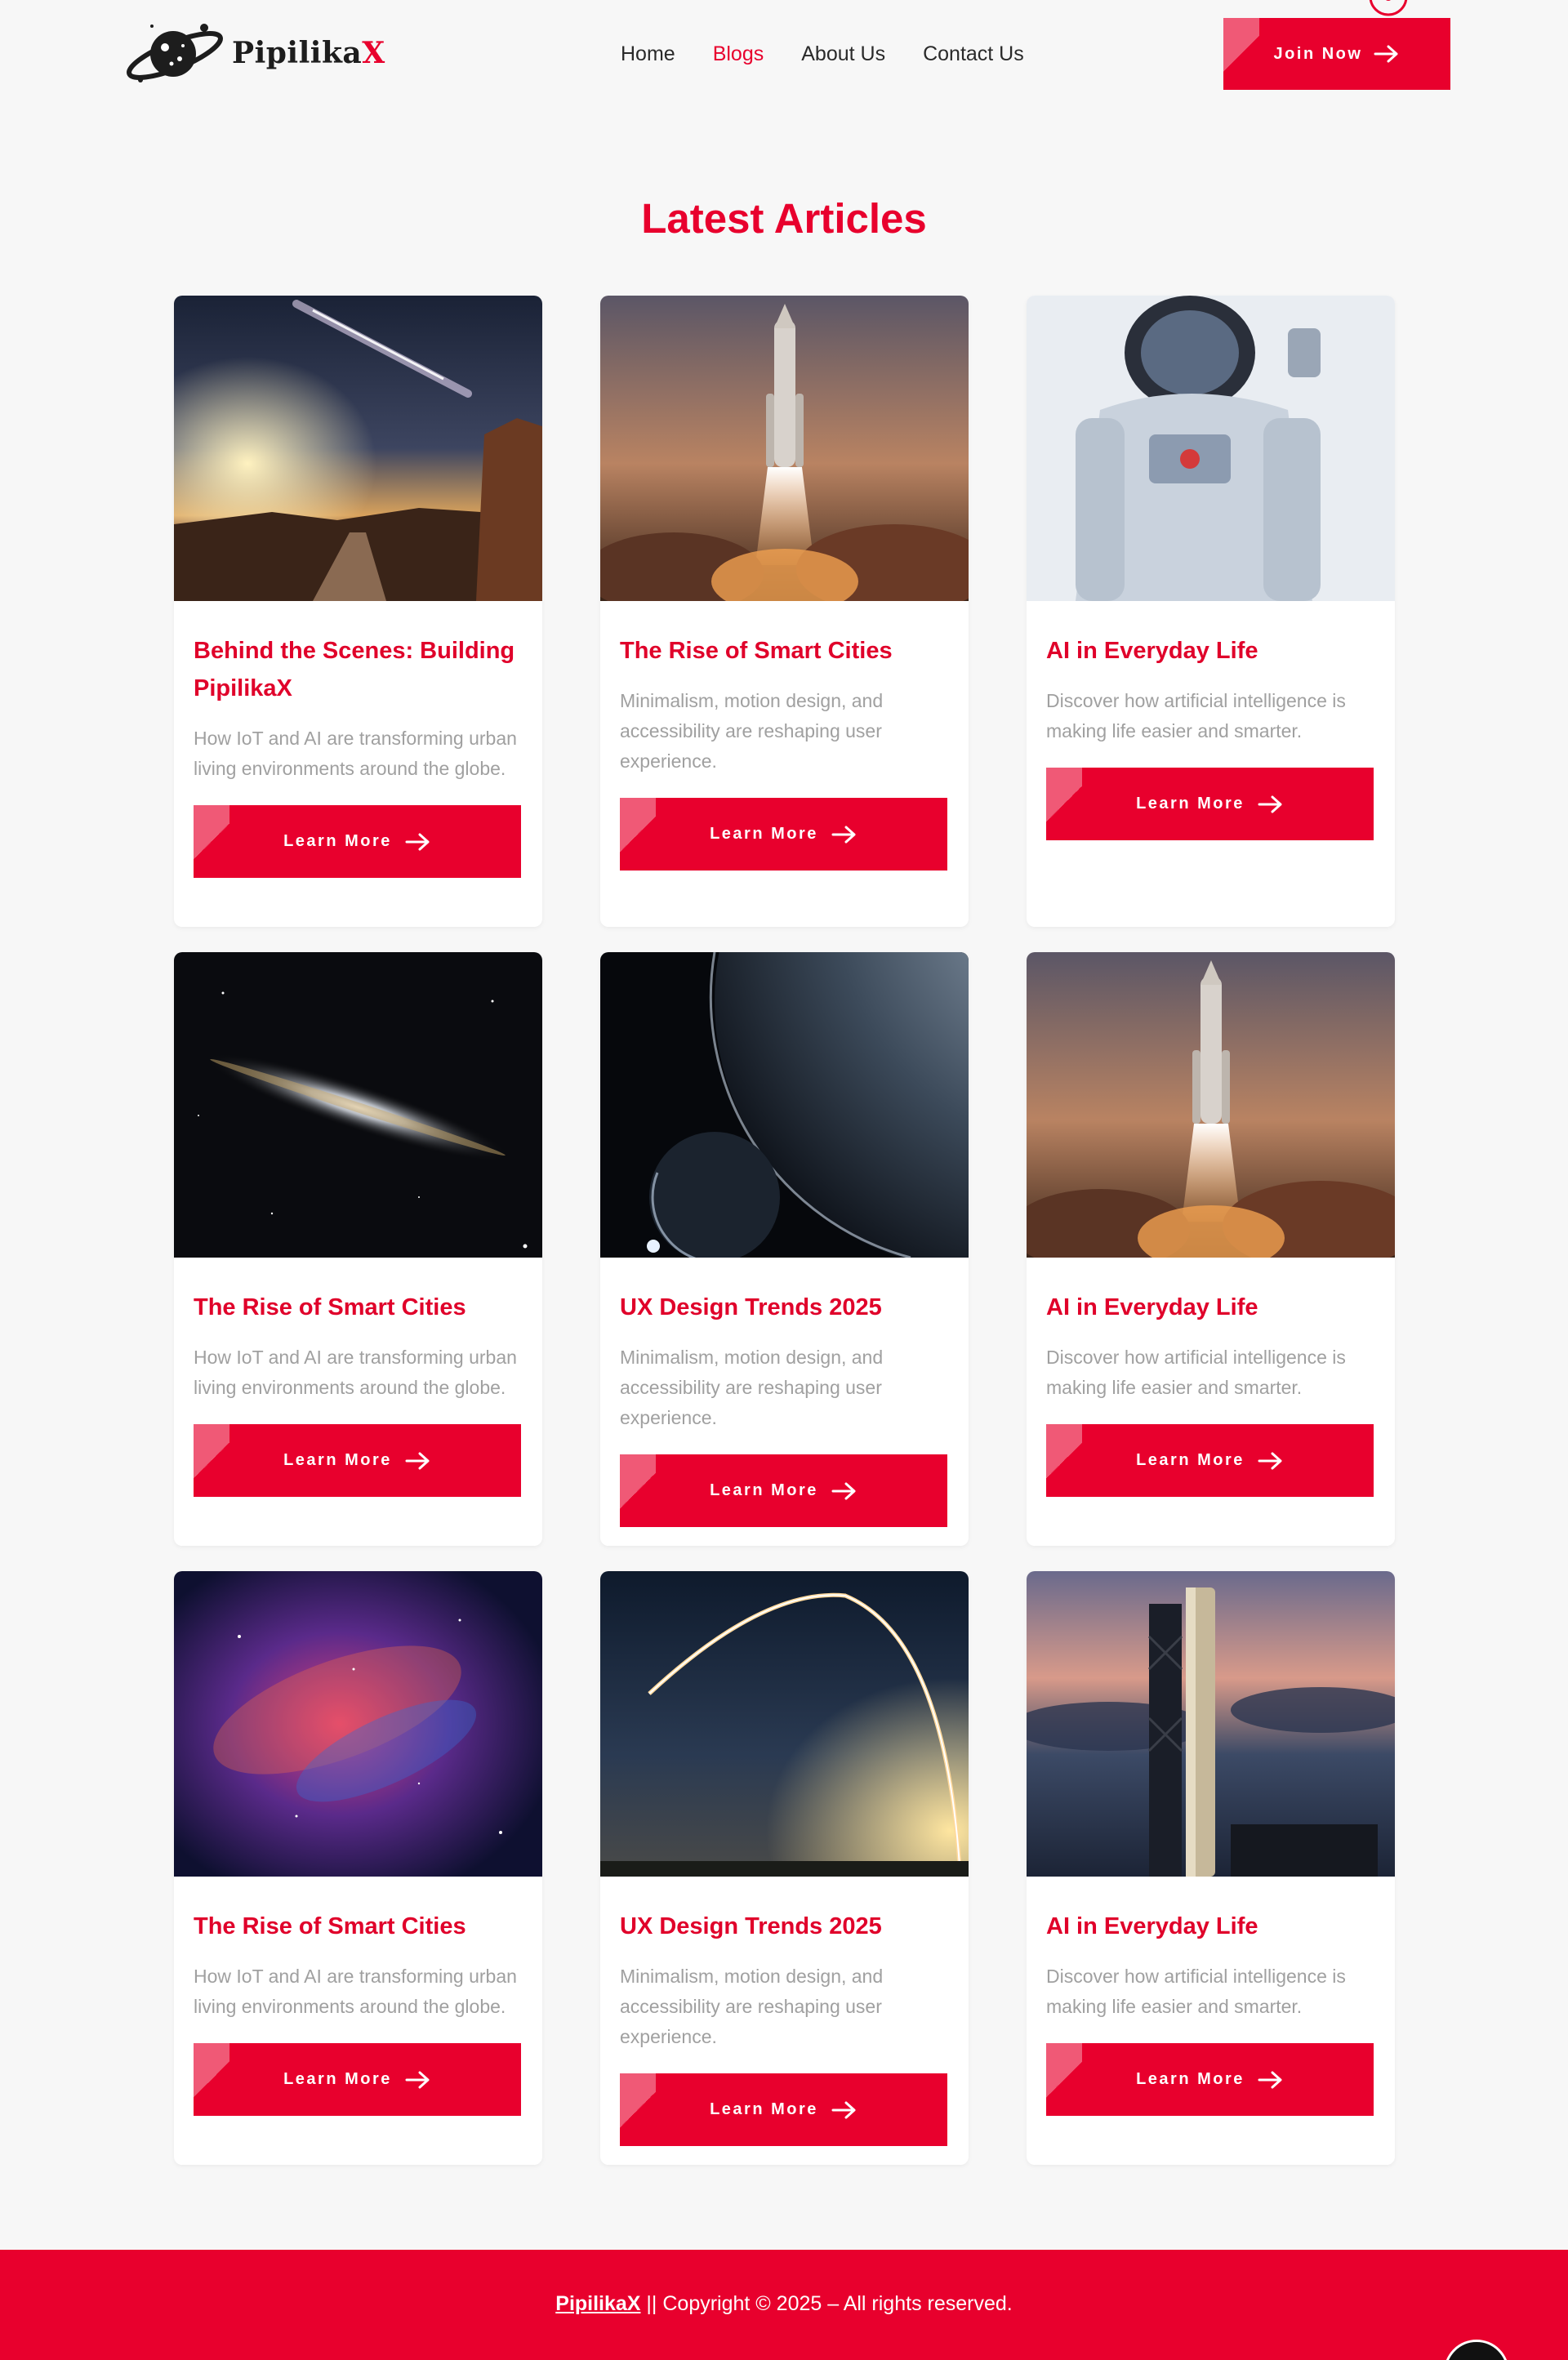  I want to click on nebula-image, so click(358, 1724).